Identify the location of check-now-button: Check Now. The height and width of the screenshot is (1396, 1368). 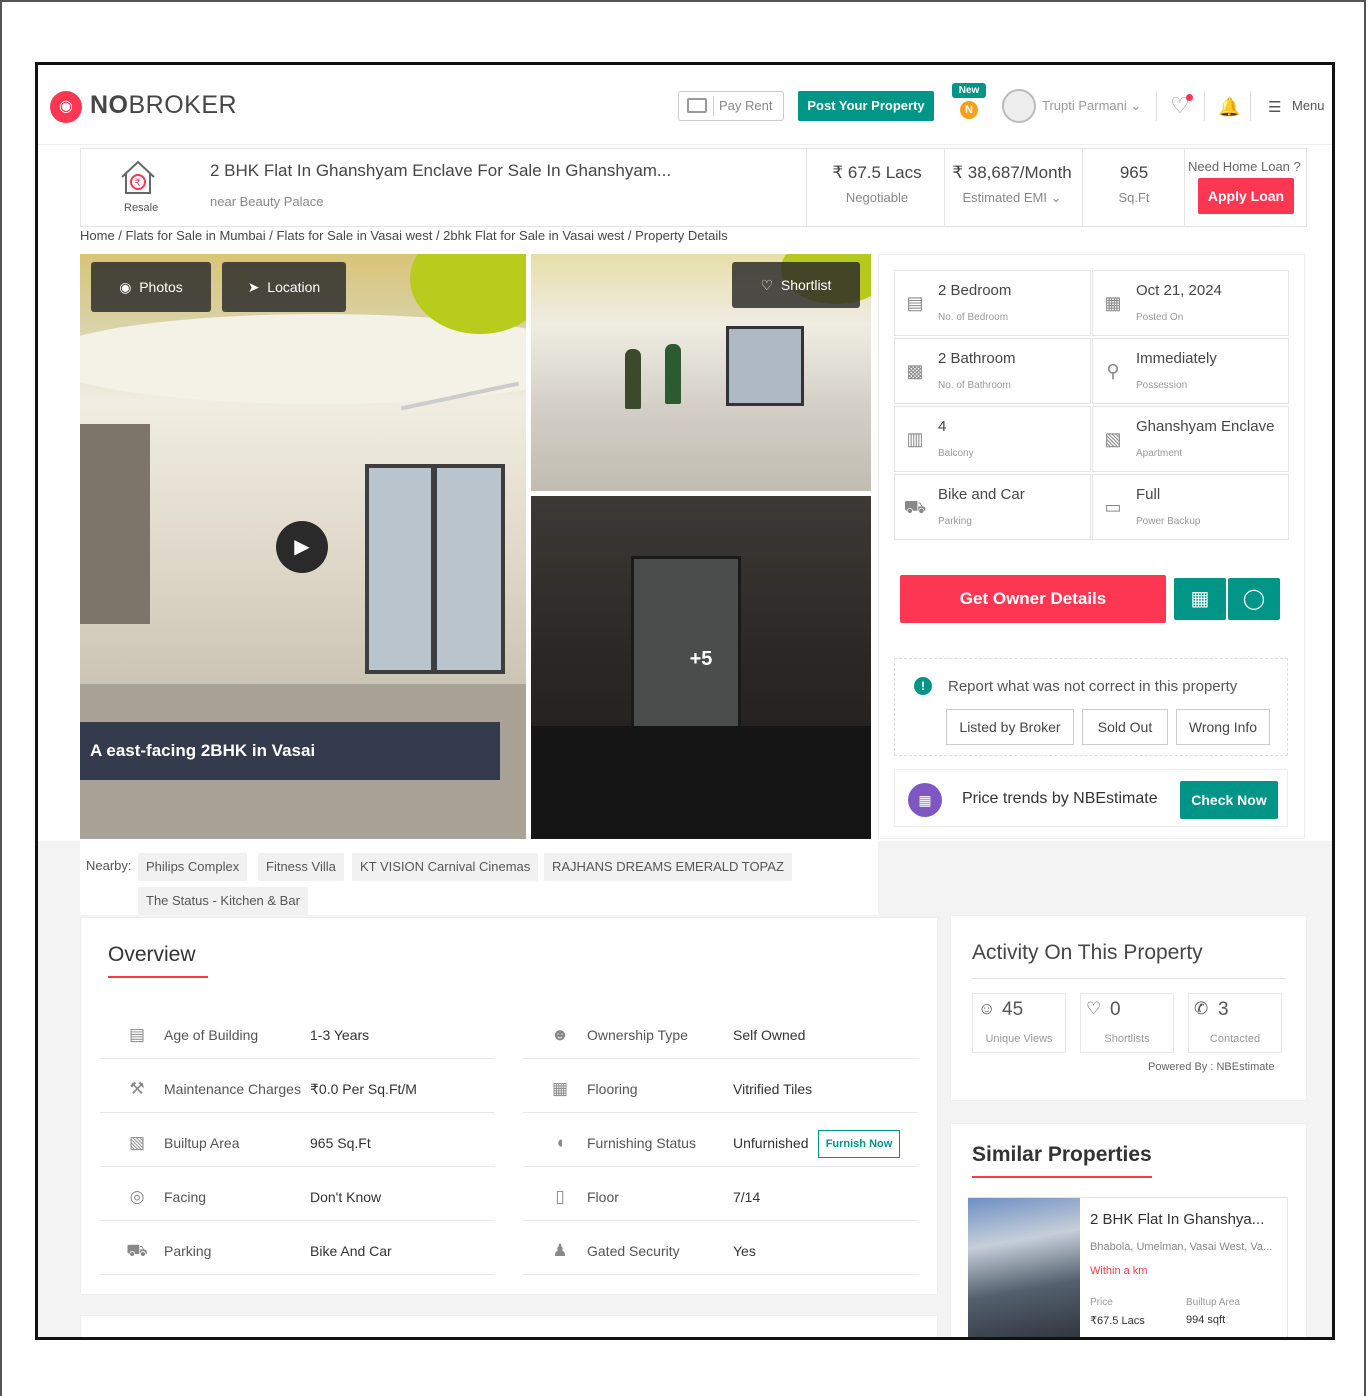
(1229, 800).